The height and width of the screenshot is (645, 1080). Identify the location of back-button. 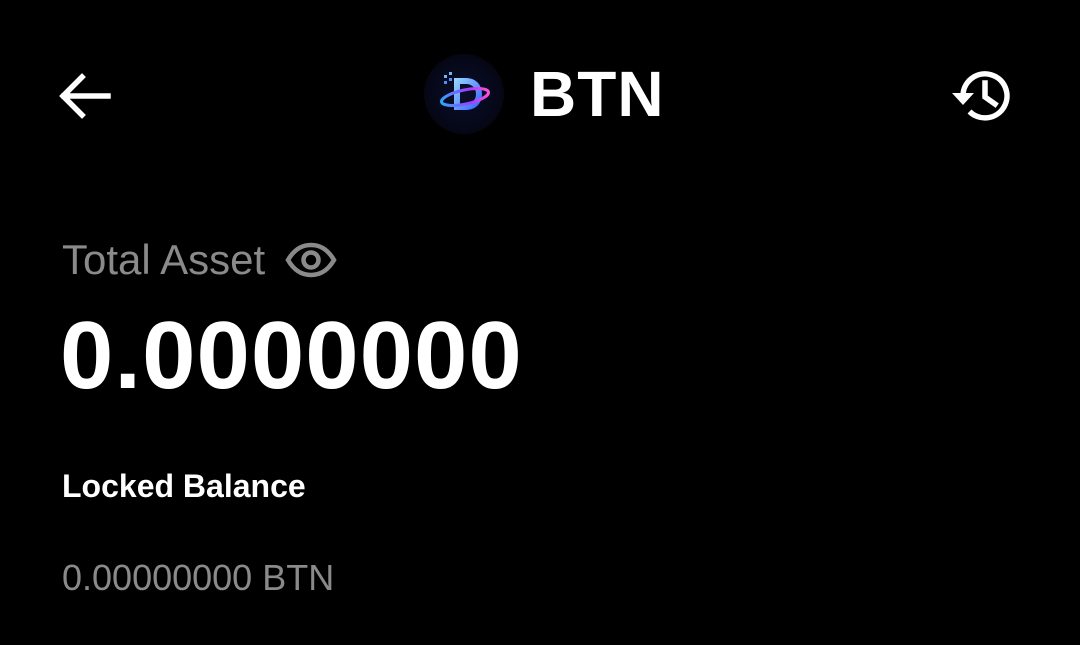
(84, 96).